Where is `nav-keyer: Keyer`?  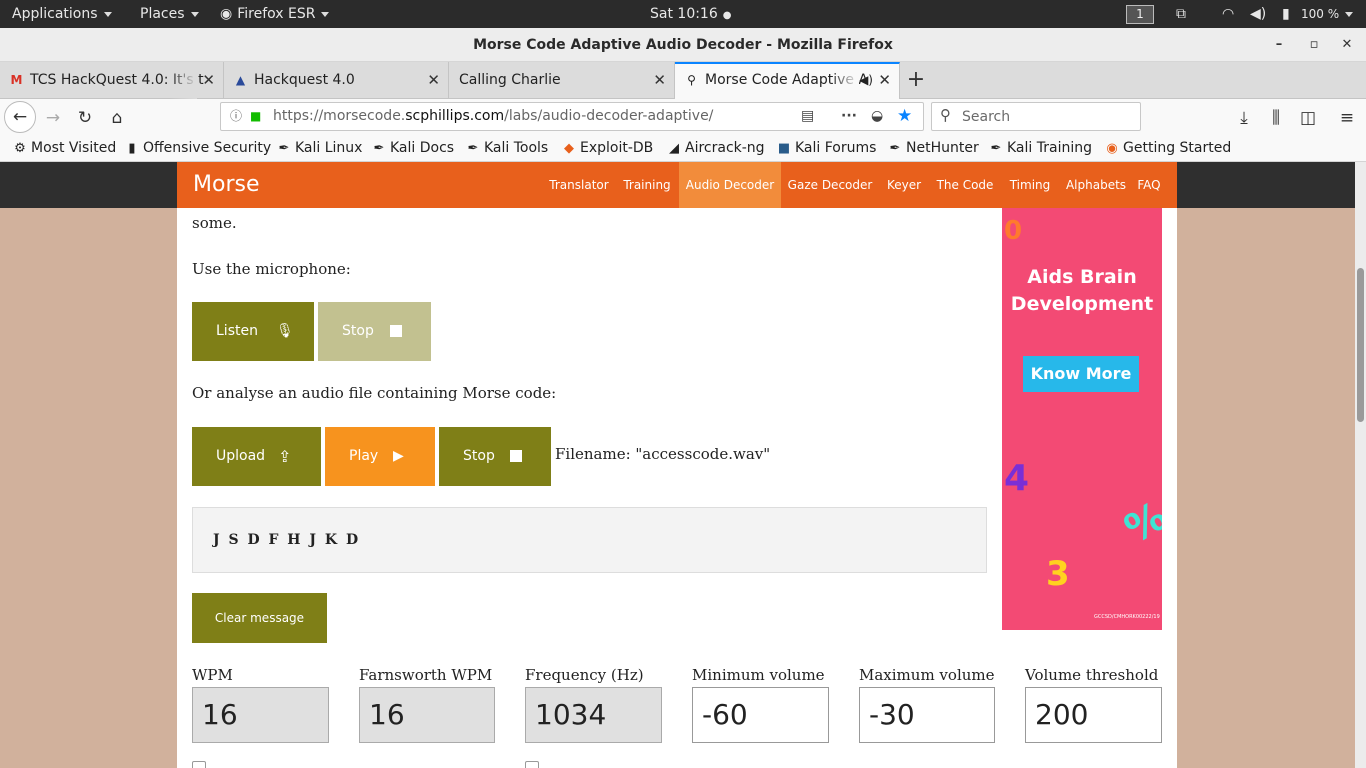 nav-keyer: Keyer is located at coordinates (904, 185).